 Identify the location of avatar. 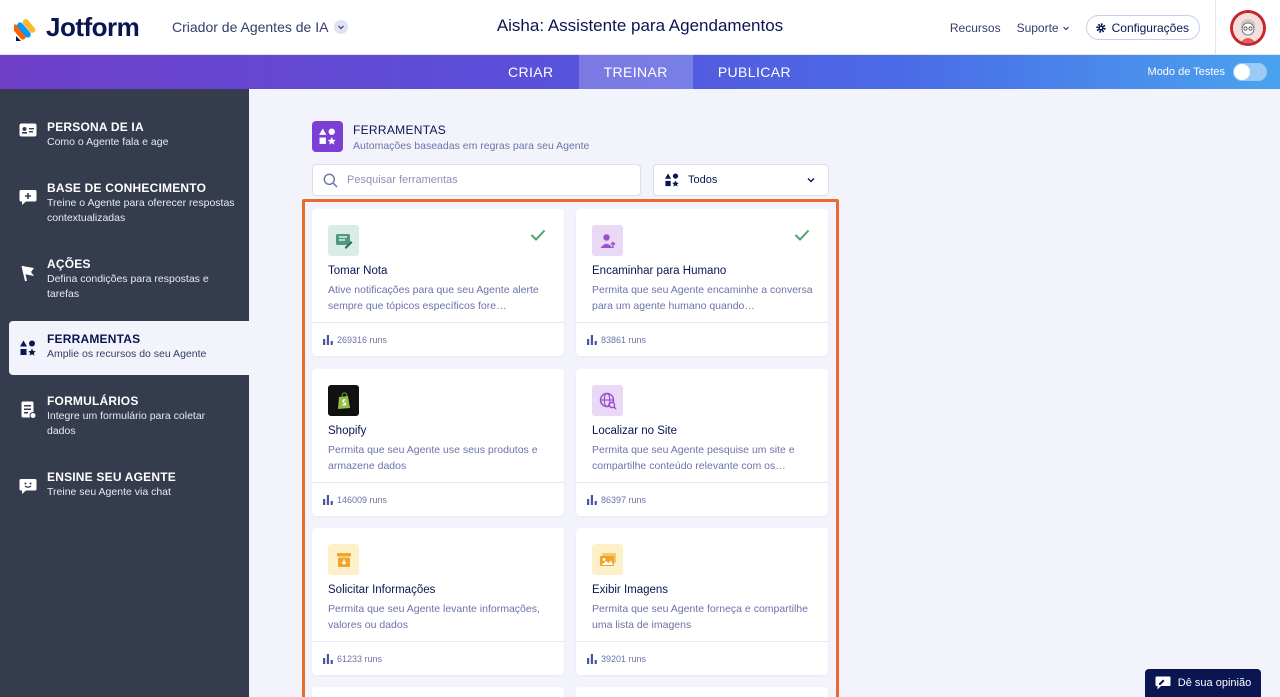
(1248, 28).